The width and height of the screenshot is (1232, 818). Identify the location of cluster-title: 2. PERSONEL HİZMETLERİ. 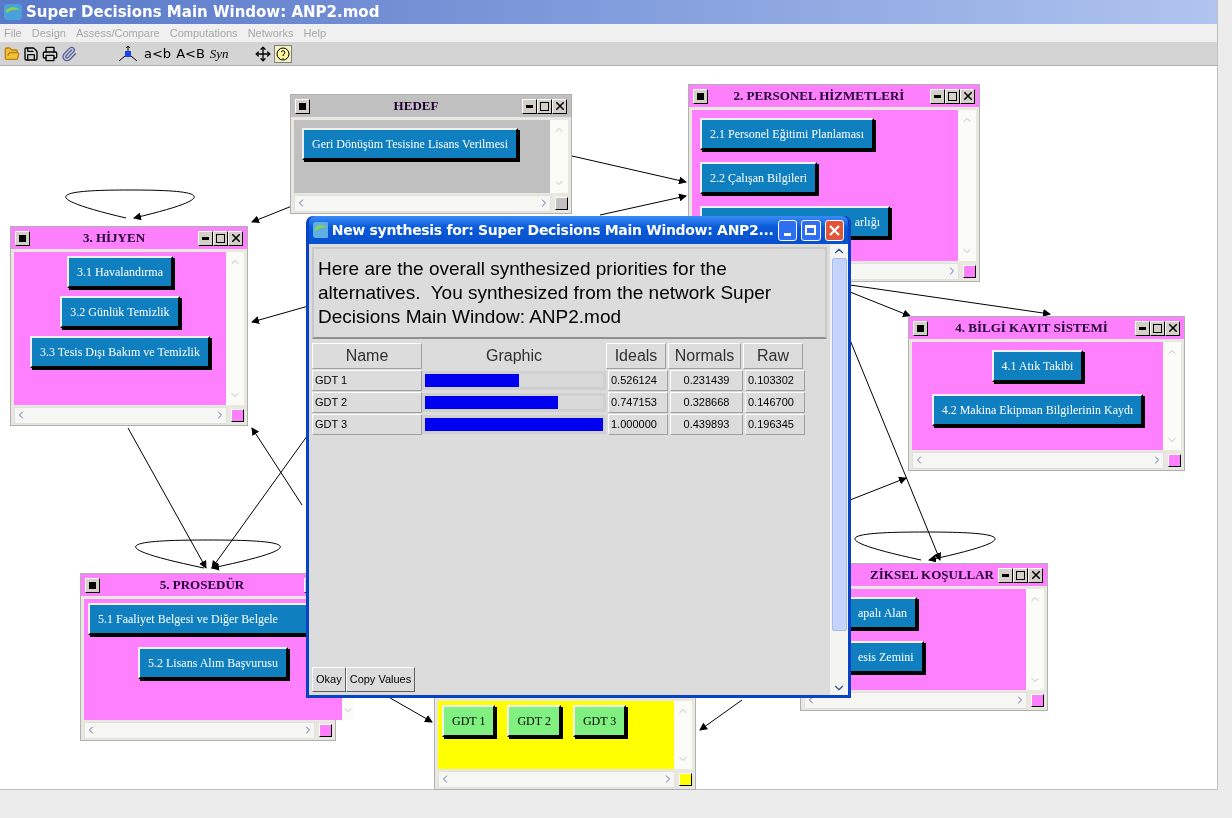
(819, 96).